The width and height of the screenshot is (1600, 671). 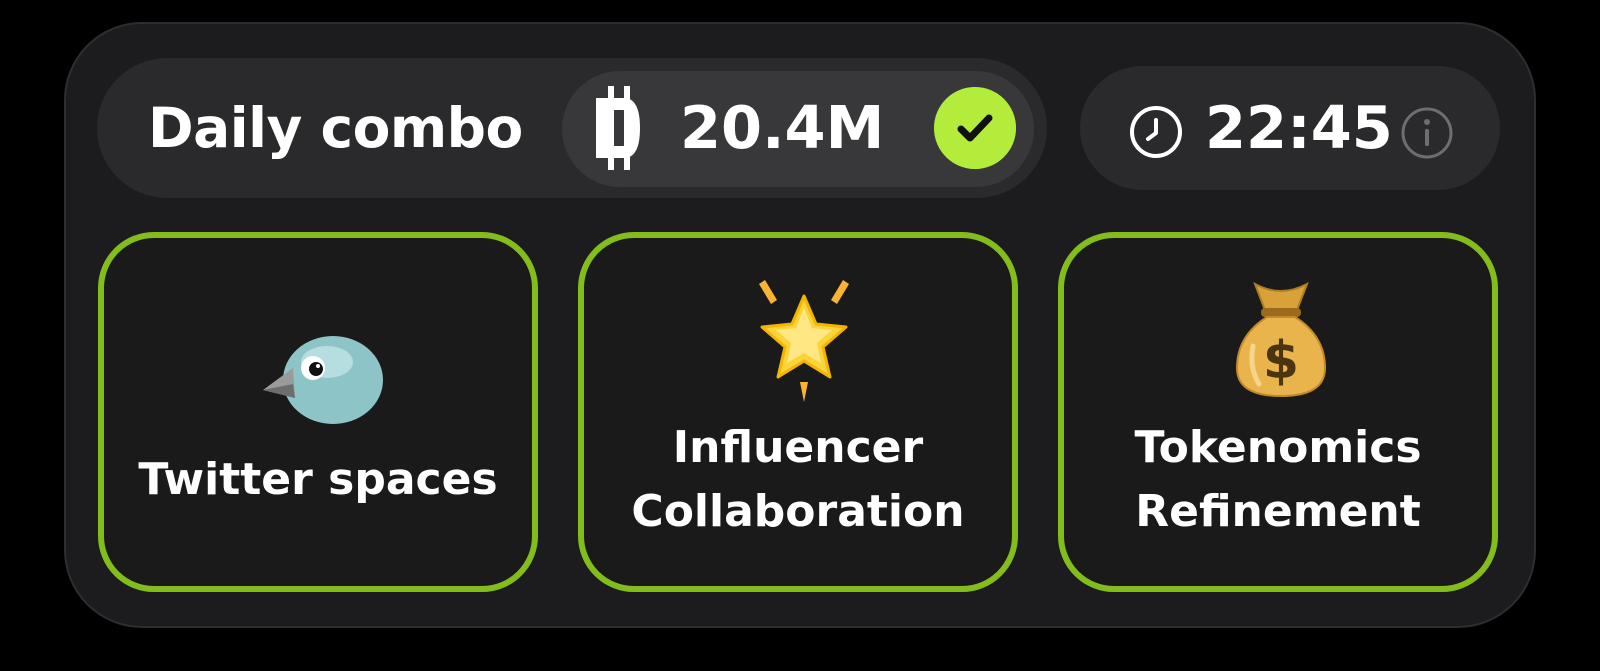 I want to click on reward-amount: 20.4M, so click(x=782, y=127).